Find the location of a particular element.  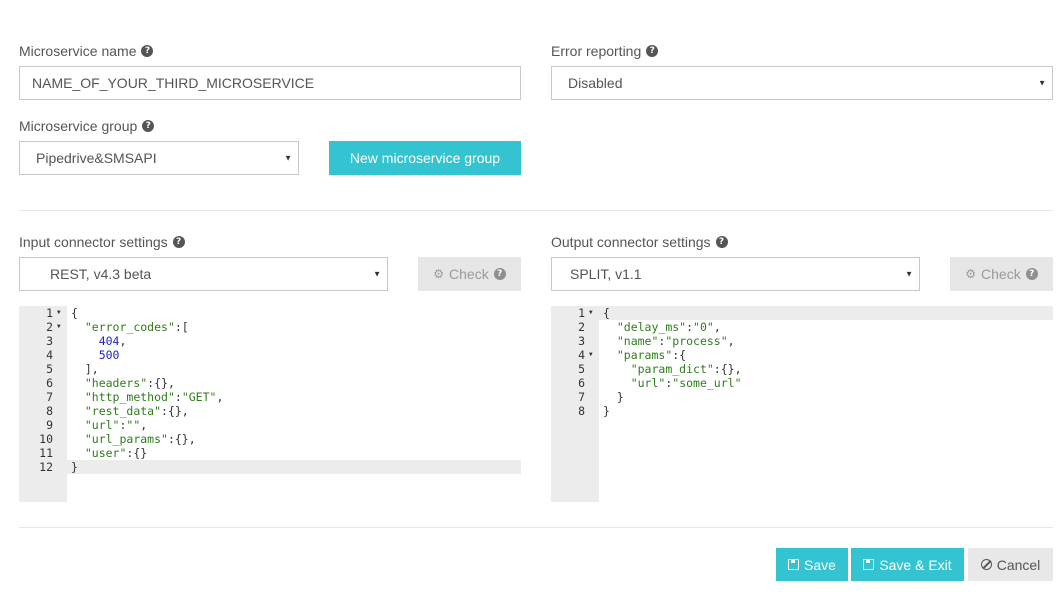

code-line: 5 "param_dict":{}, is located at coordinates (802, 369).